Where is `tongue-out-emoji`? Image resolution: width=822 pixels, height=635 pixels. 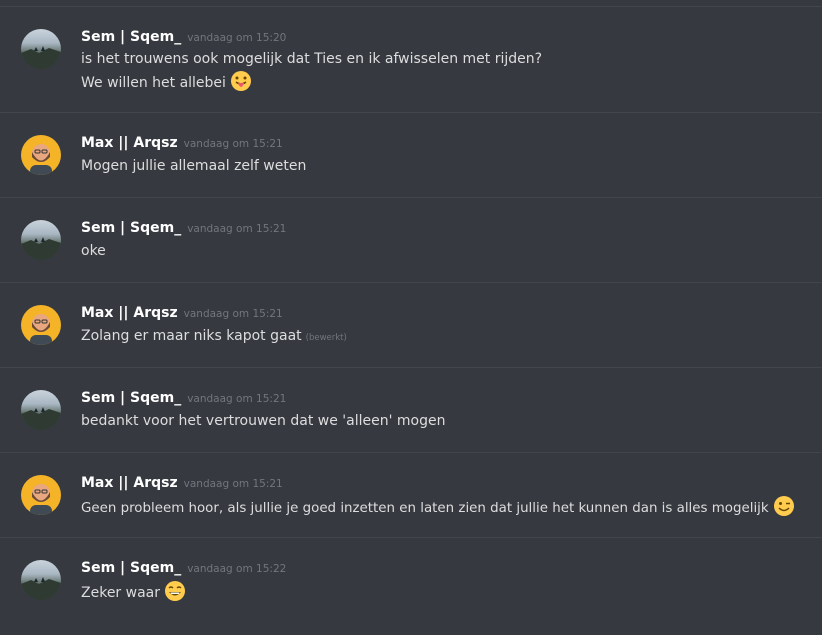 tongue-out-emoji is located at coordinates (241, 81).